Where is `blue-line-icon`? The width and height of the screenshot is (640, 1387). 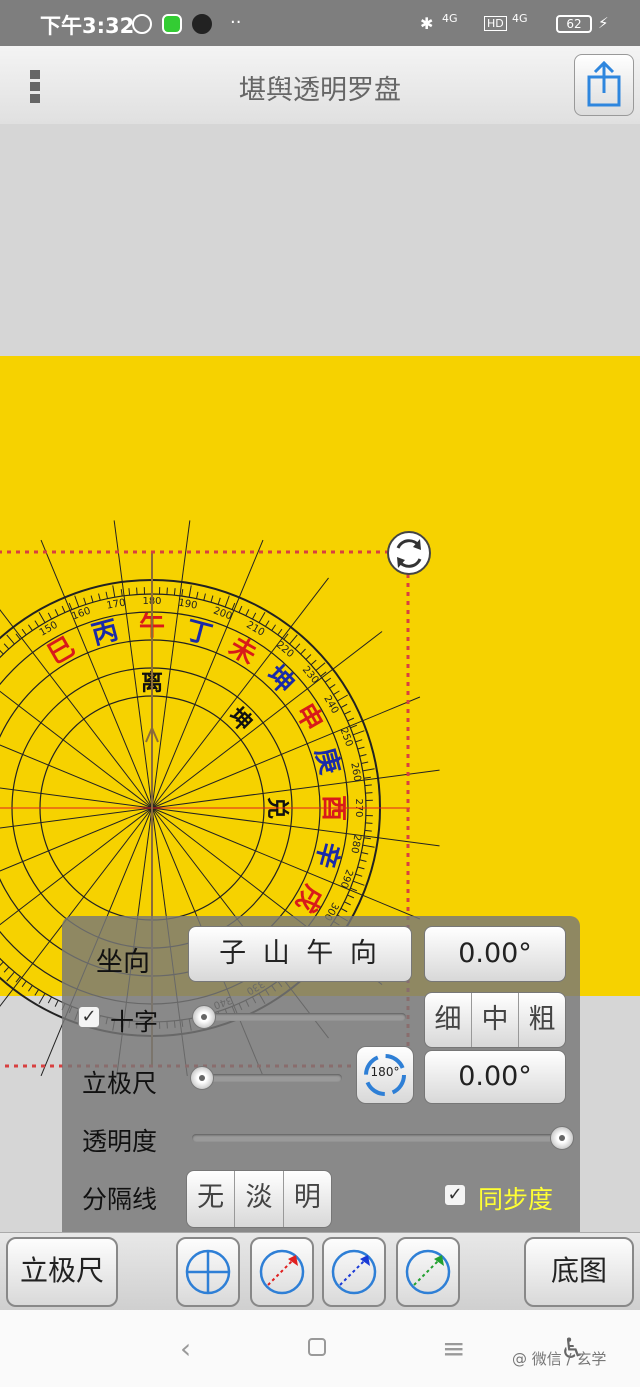 blue-line-icon is located at coordinates (354, 1272).